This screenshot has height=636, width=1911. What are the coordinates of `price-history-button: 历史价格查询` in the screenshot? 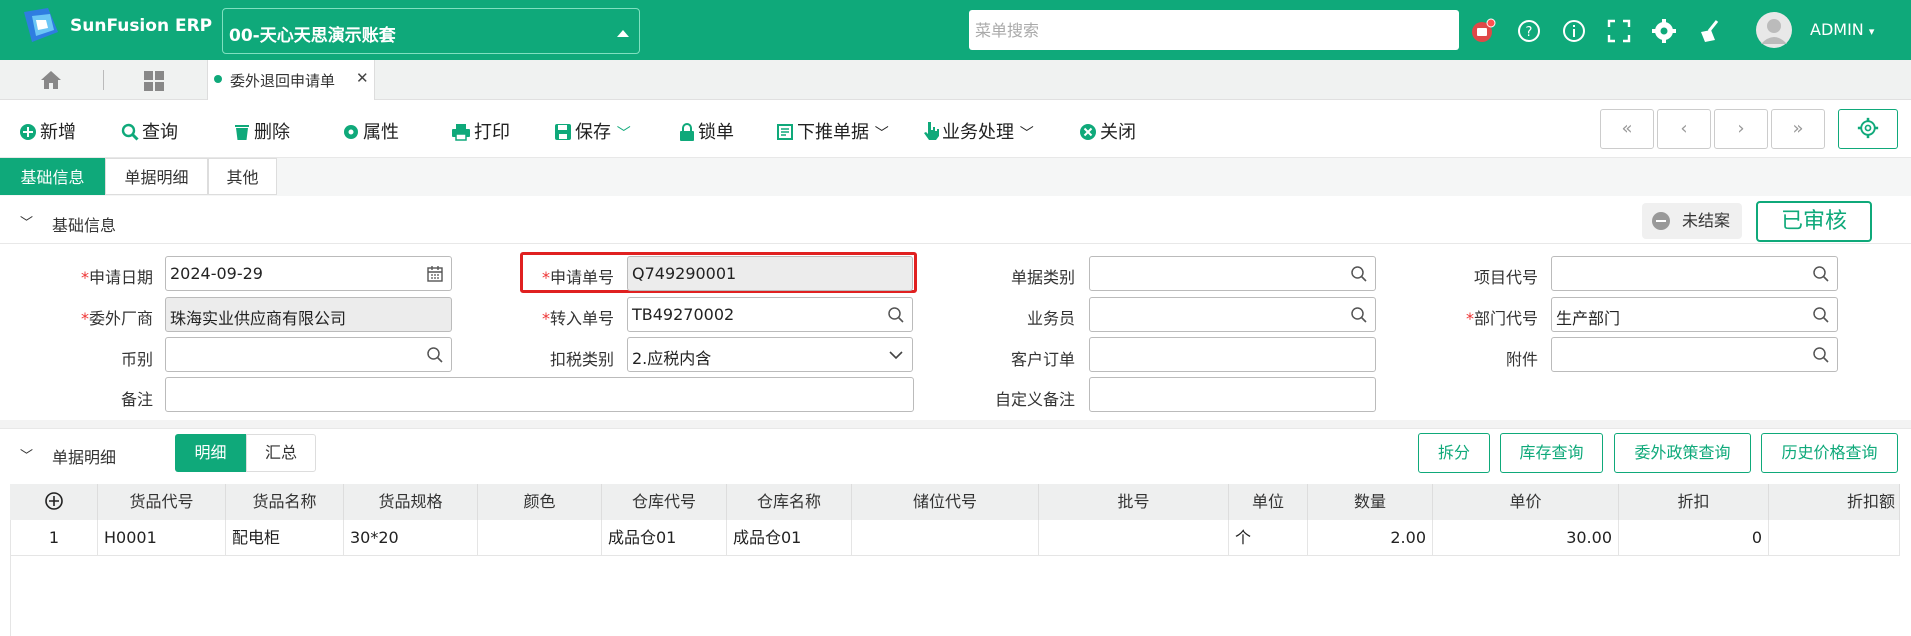 It's located at (1829, 453).